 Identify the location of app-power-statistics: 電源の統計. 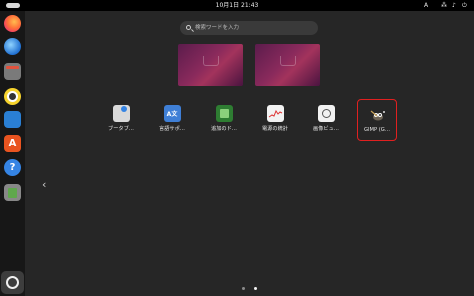
(275, 119).